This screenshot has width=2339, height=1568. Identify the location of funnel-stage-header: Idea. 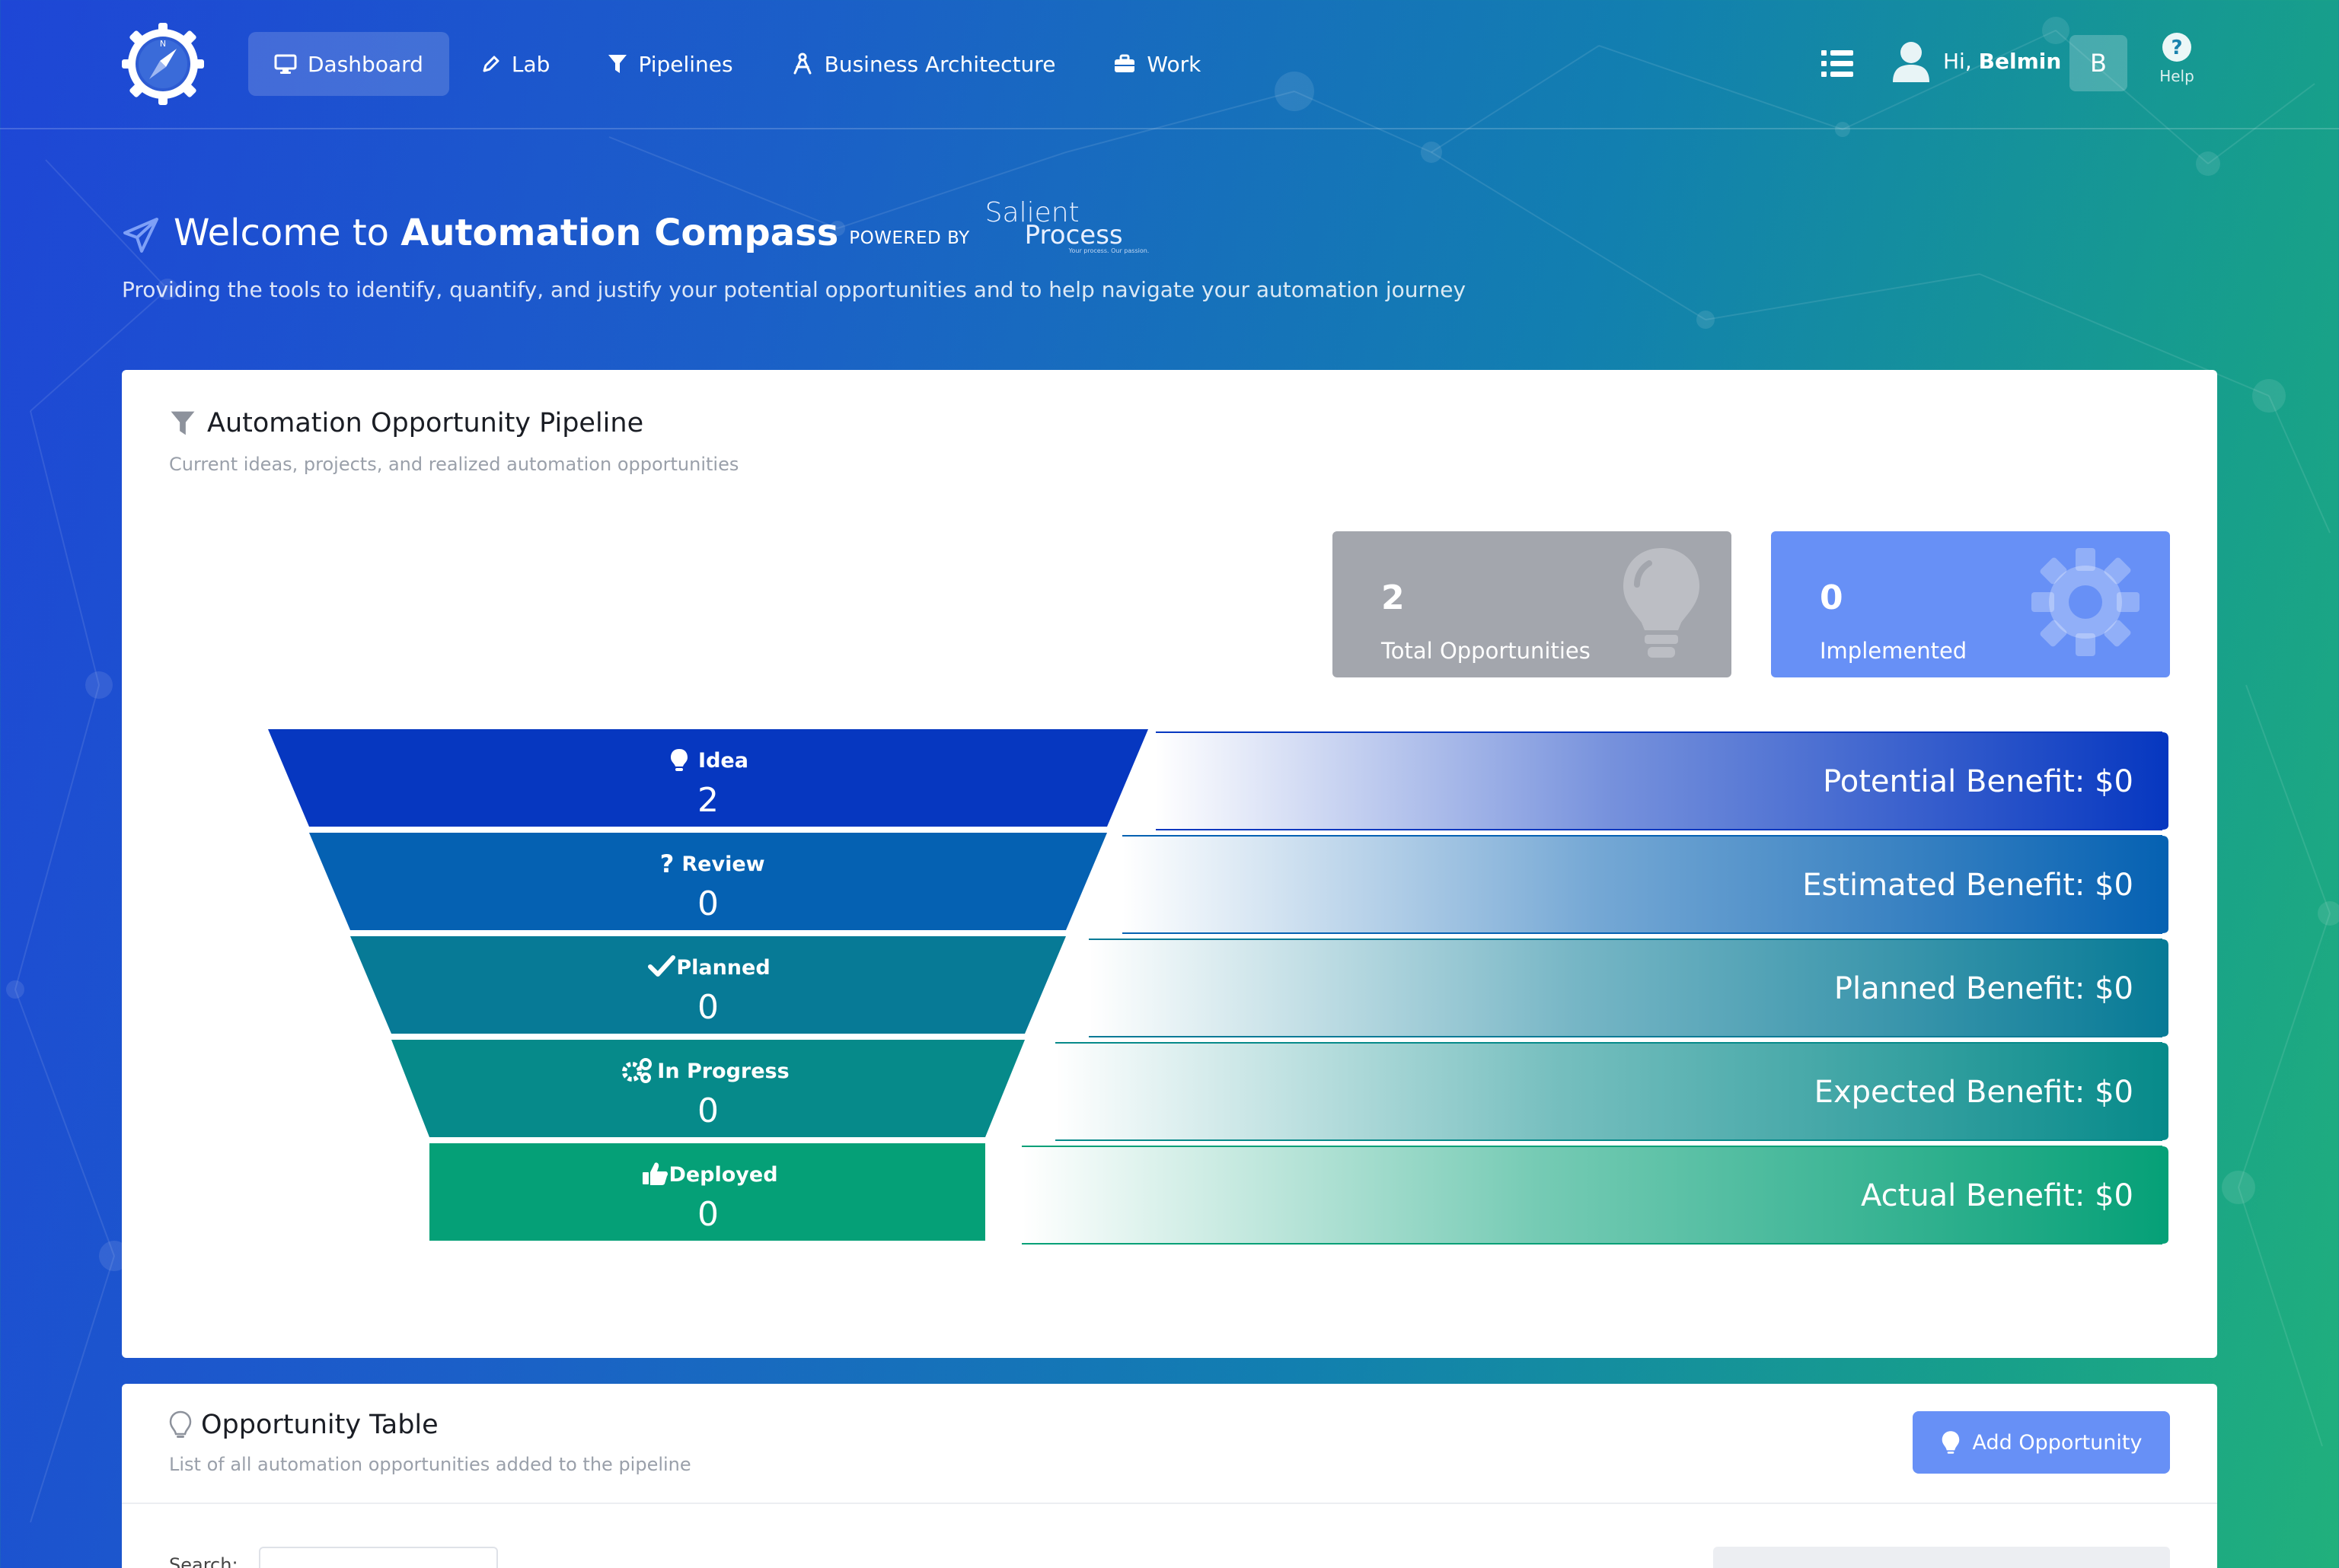
(709, 761).